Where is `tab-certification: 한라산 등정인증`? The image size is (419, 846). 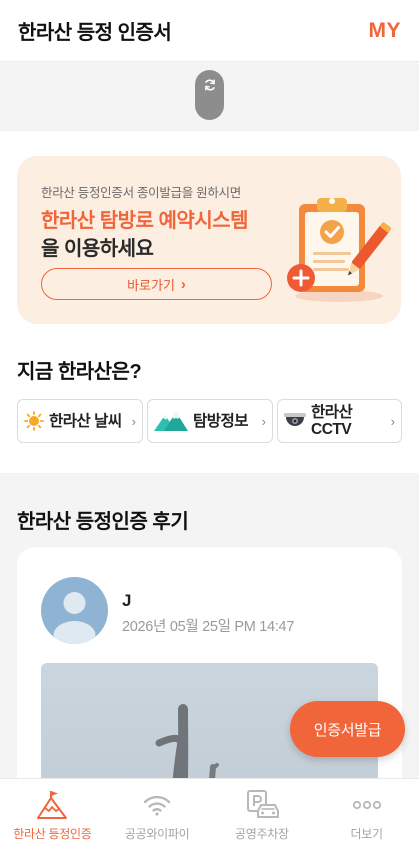
tab-certification: 한라산 등정인증 is located at coordinates (52, 812).